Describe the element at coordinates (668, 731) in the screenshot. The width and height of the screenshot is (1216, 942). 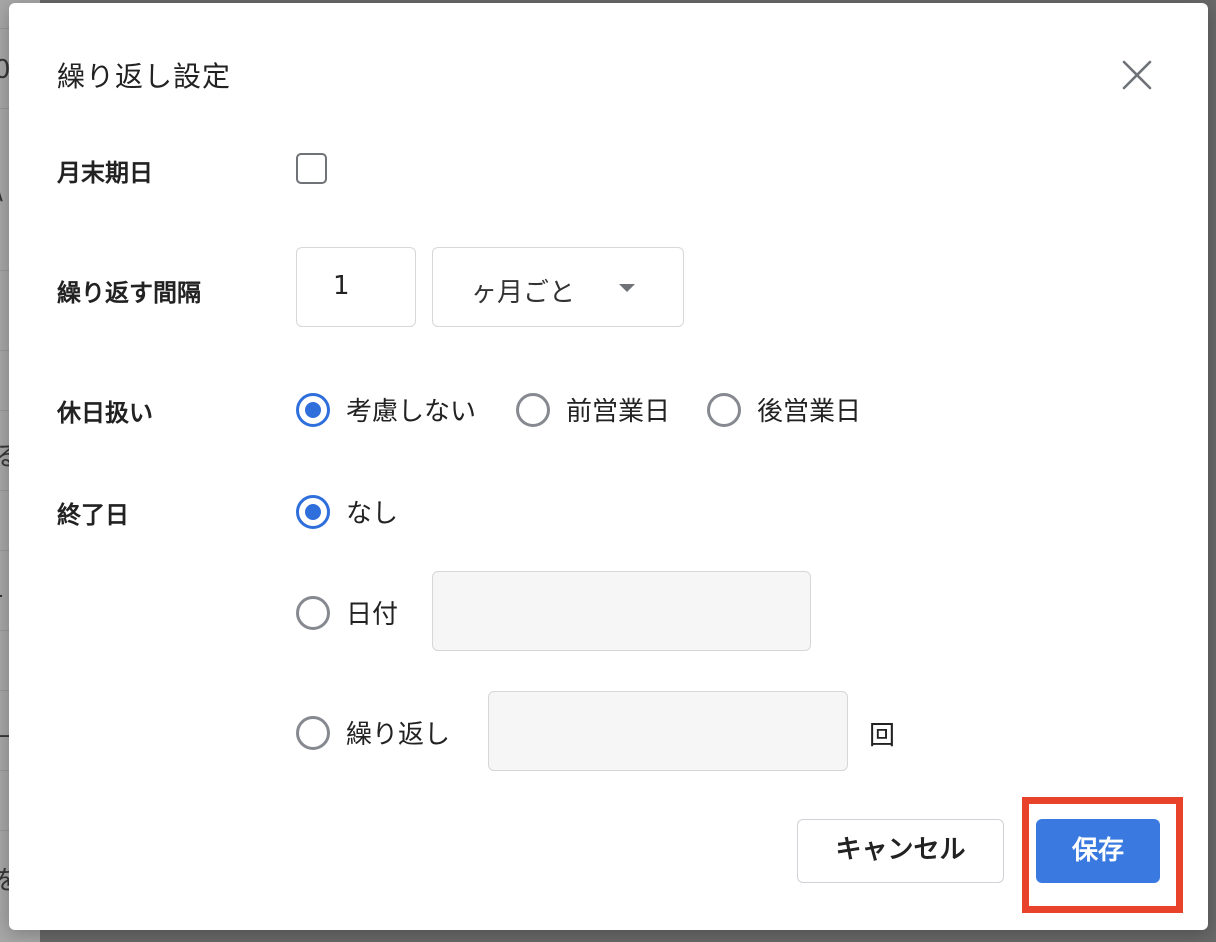
I see `repeat-count-input` at that location.